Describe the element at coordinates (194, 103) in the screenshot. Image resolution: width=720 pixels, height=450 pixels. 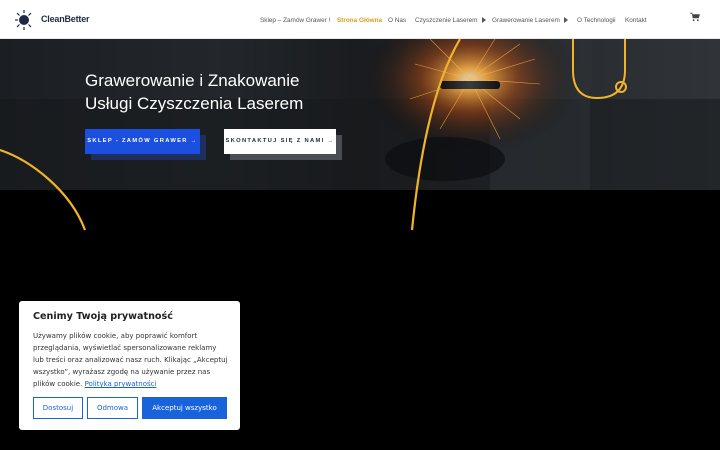
I see `hero-title-line2: Usługi Czyszczenia Laserem` at that location.